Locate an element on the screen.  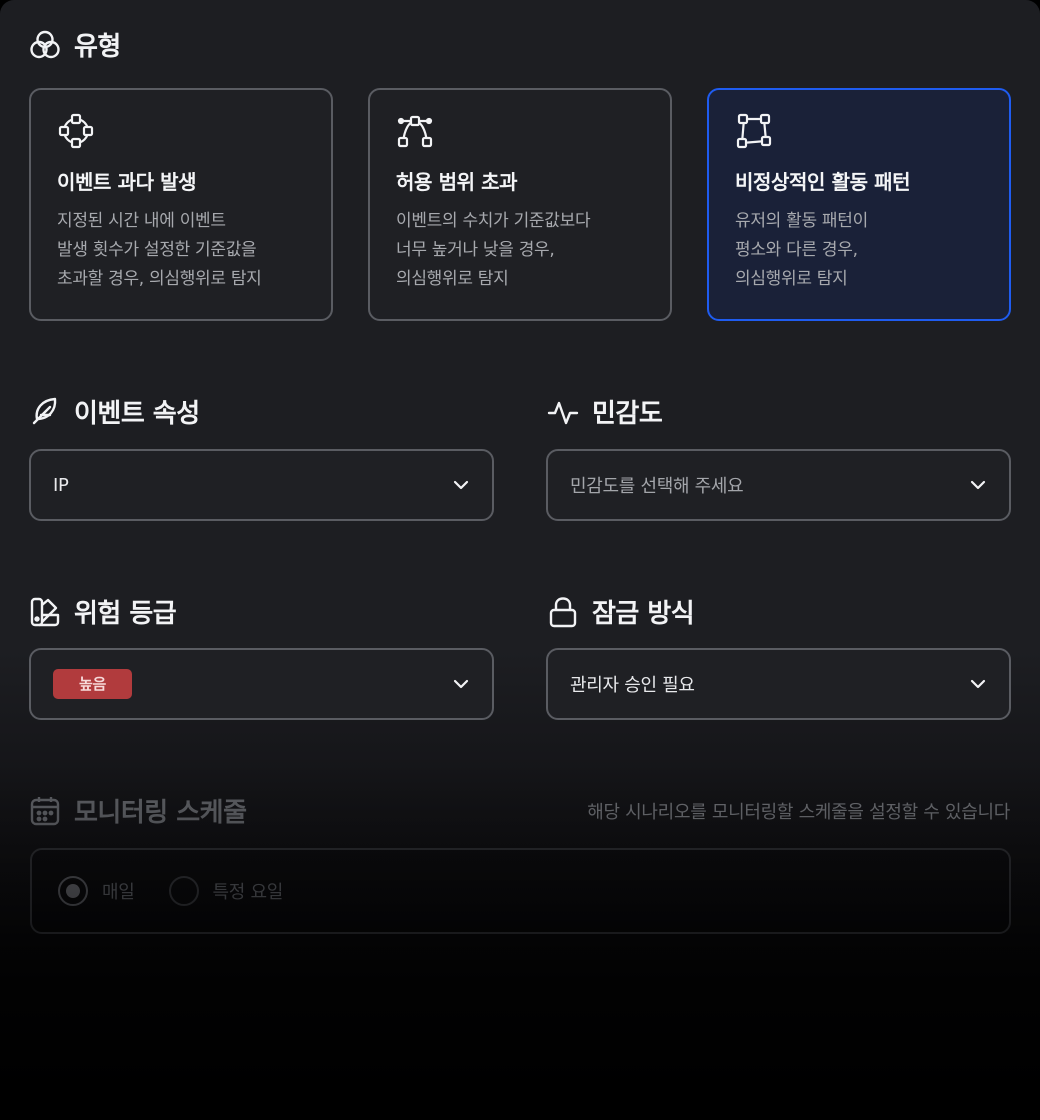
card-description: 유저의 활동 패턴이 평소와 다른 경우, 의심행위로 탐지 is located at coordinates (859, 250).